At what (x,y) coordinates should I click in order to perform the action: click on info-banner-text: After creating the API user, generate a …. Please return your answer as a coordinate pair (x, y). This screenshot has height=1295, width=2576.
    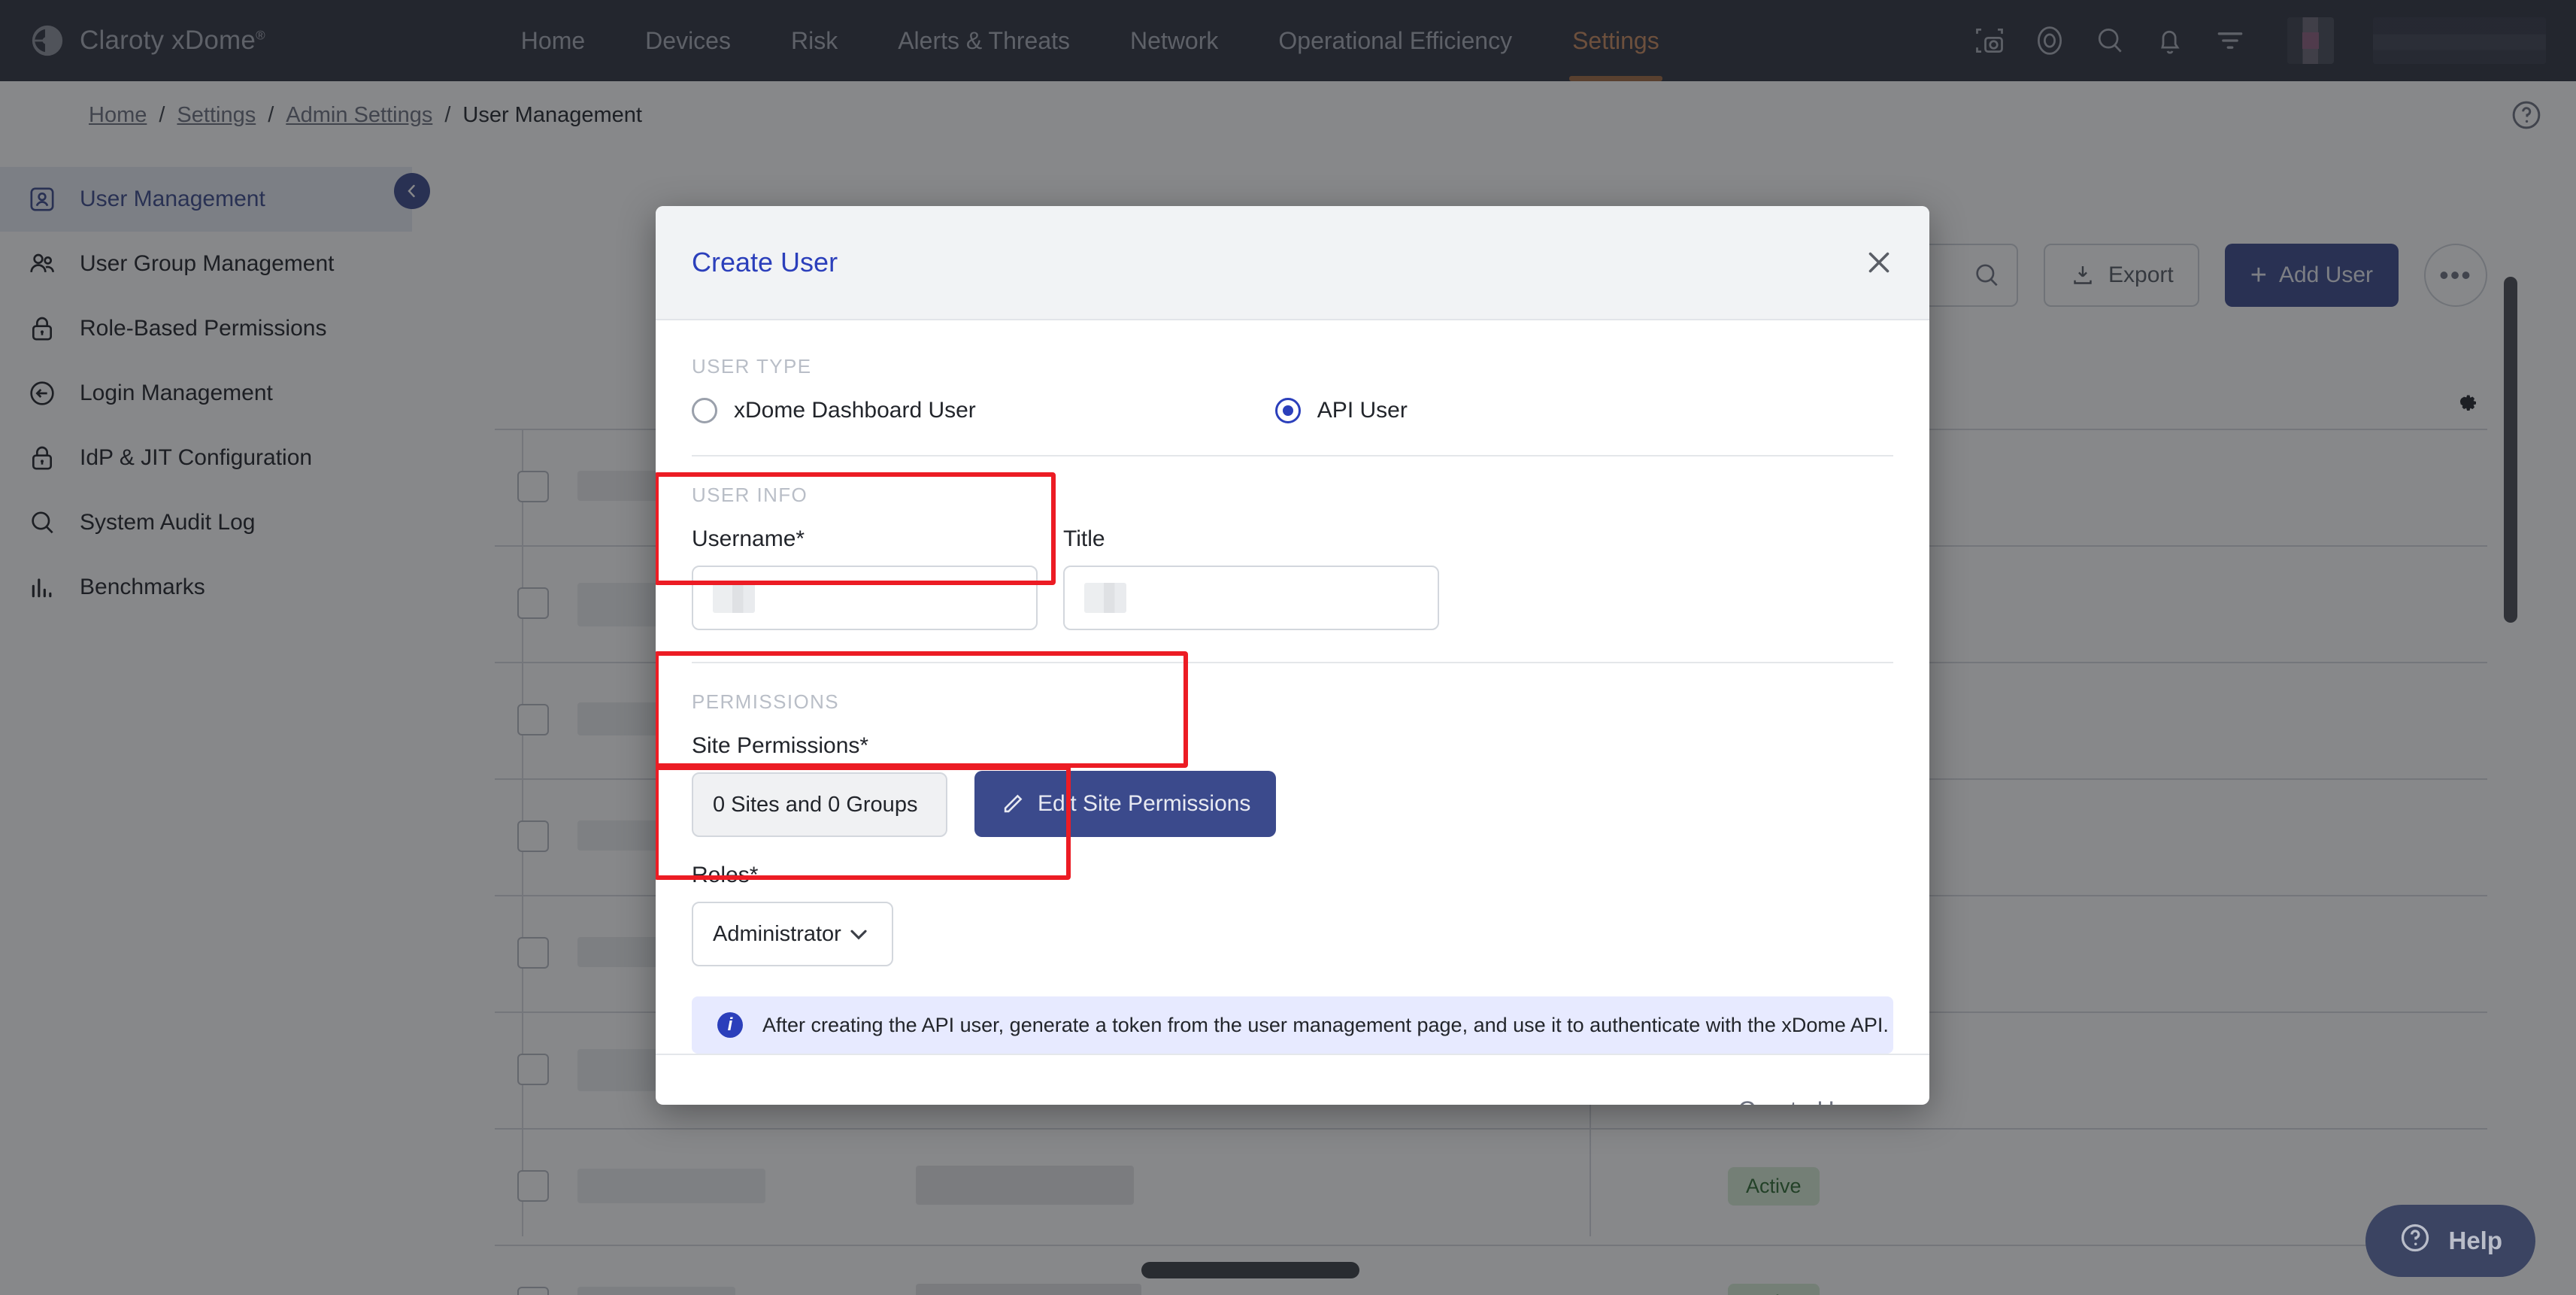
    Looking at the image, I should click on (1325, 1024).